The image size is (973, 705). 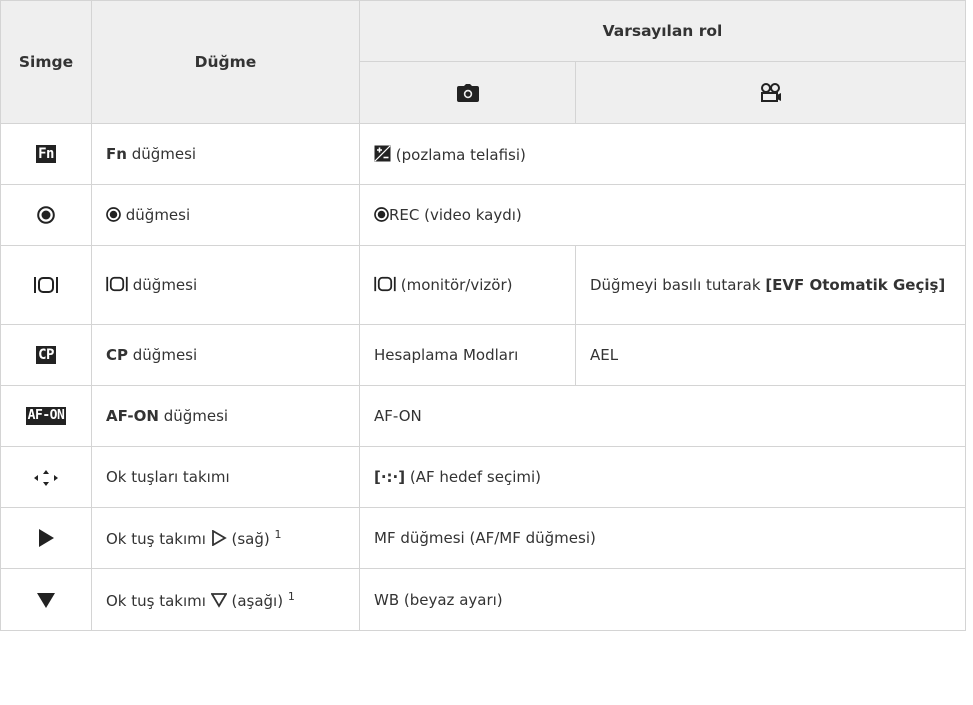 What do you see at coordinates (467, 355) in the screenshot?
I see `role-photo: Hesaplama Modları` at bounding box center [467, 355].